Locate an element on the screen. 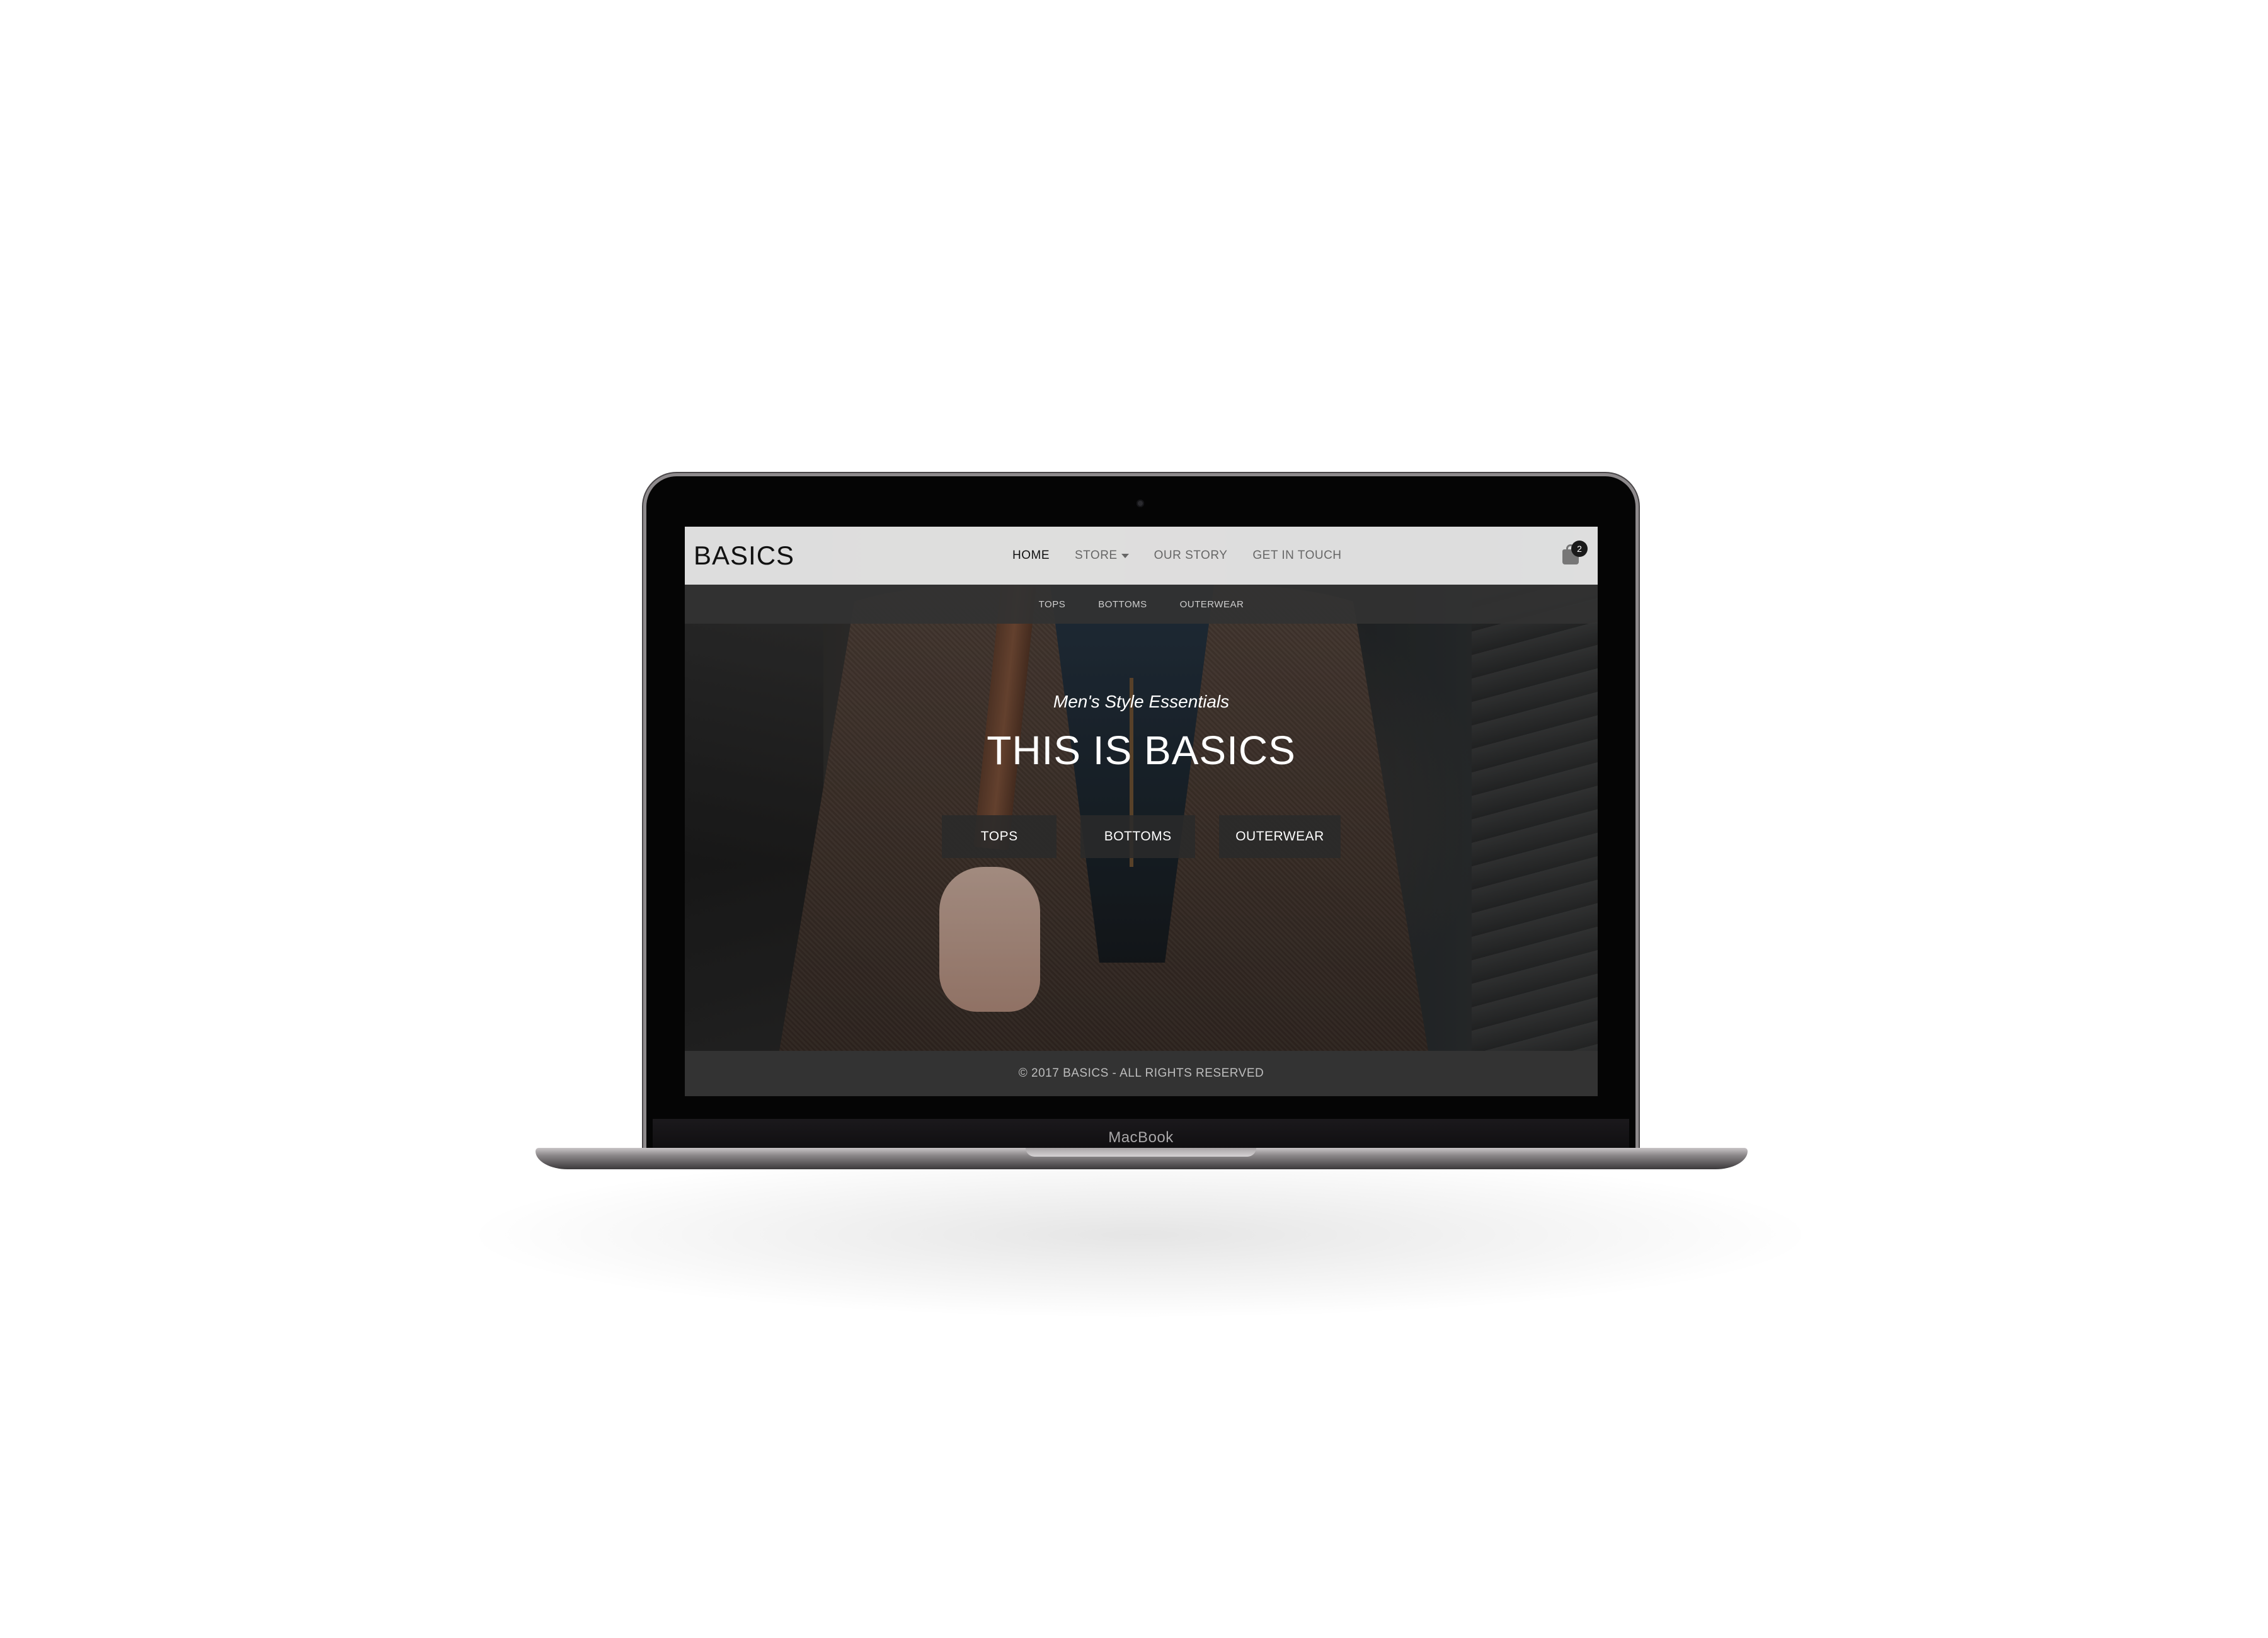 This screenshot has width=2268, height=1638. nav-our-story-label: OUR STORY is located at coordinates (1191, 555).